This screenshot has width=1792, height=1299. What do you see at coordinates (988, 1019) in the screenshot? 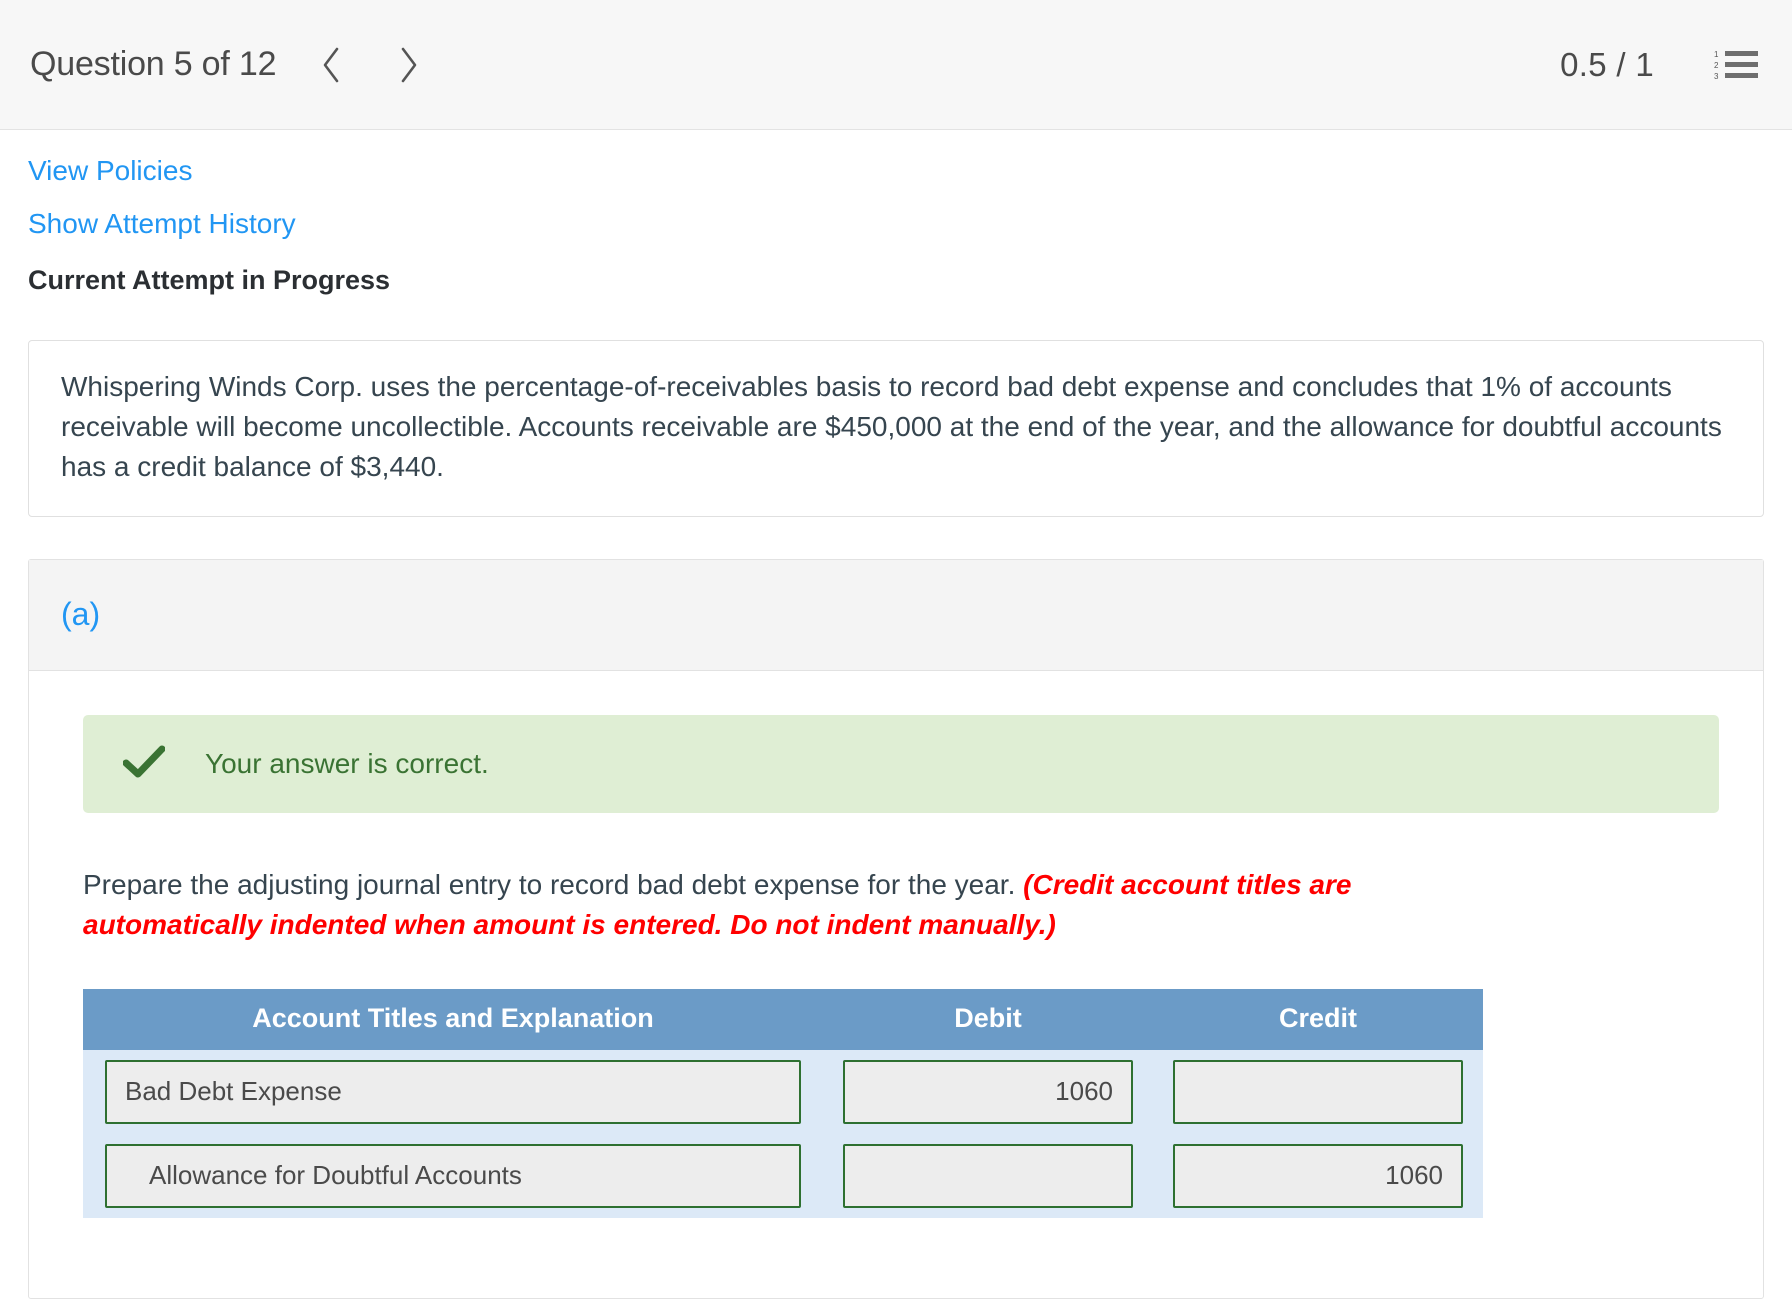
I see `column-header-debit: Debit` at bounding box center [988, 1019].